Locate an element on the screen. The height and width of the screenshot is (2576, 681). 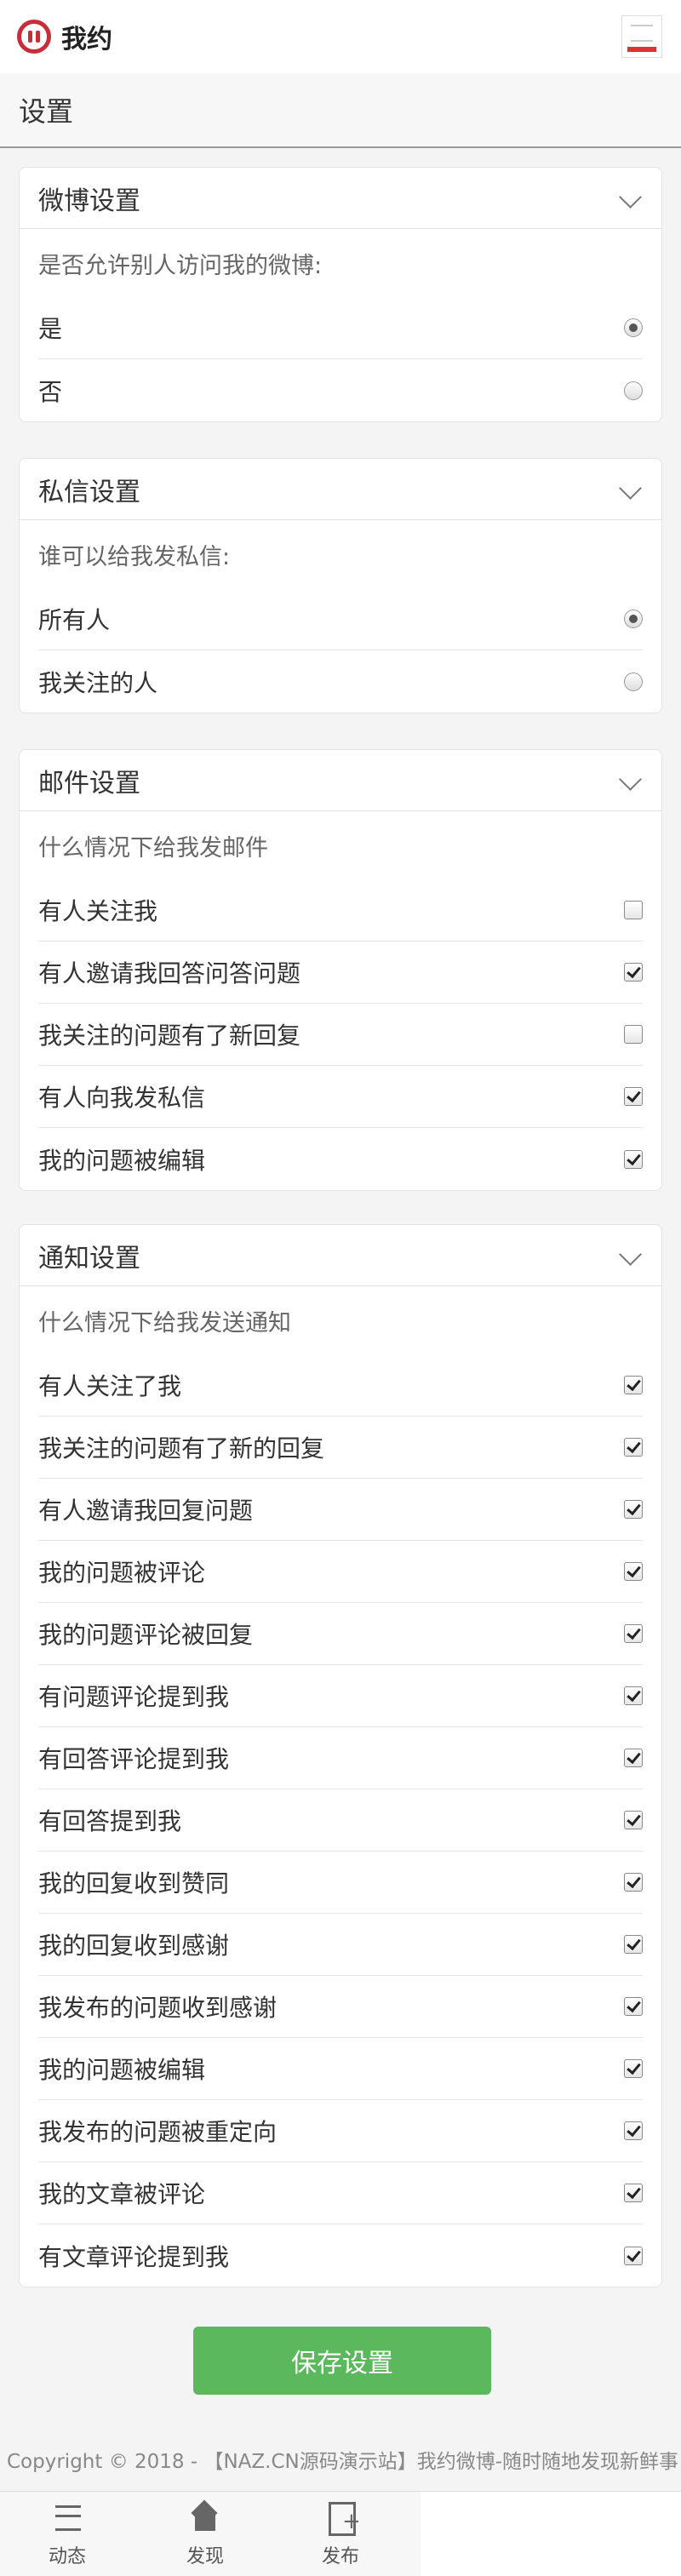
option-label: 有回答提到我 is located at coordinates (110, 1821).